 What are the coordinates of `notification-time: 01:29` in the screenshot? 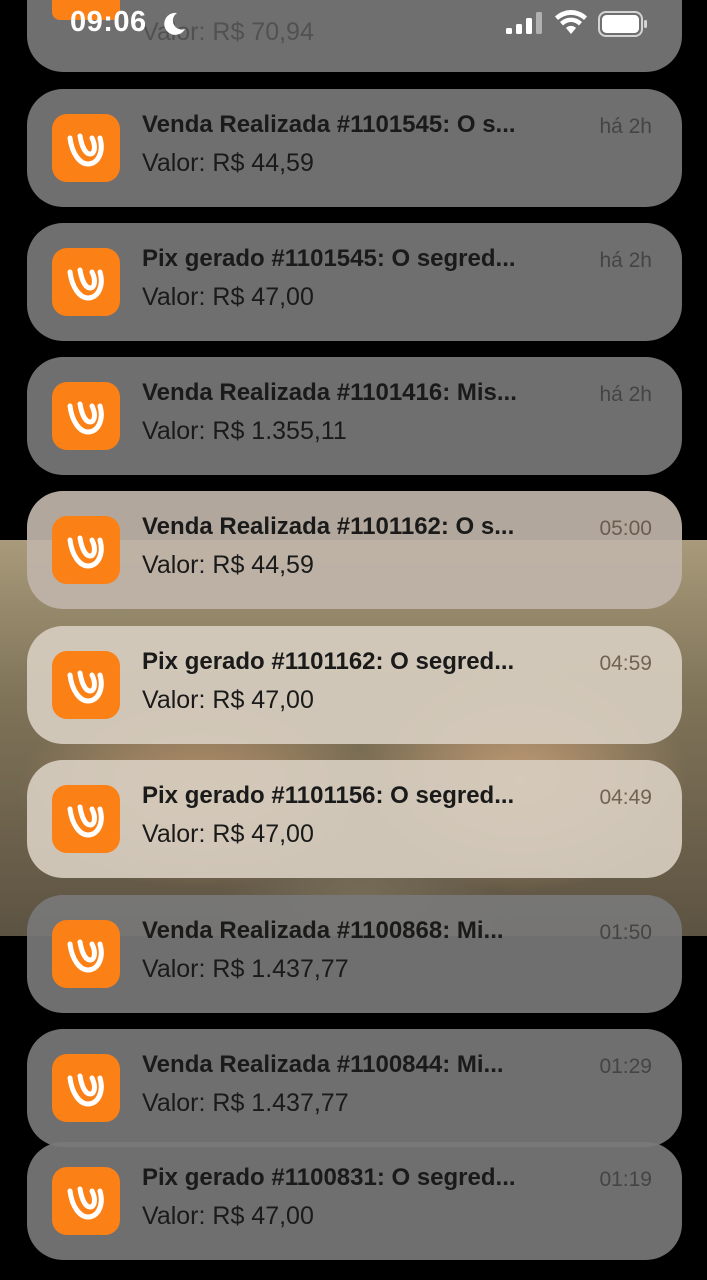 It's located at (625, 1066).